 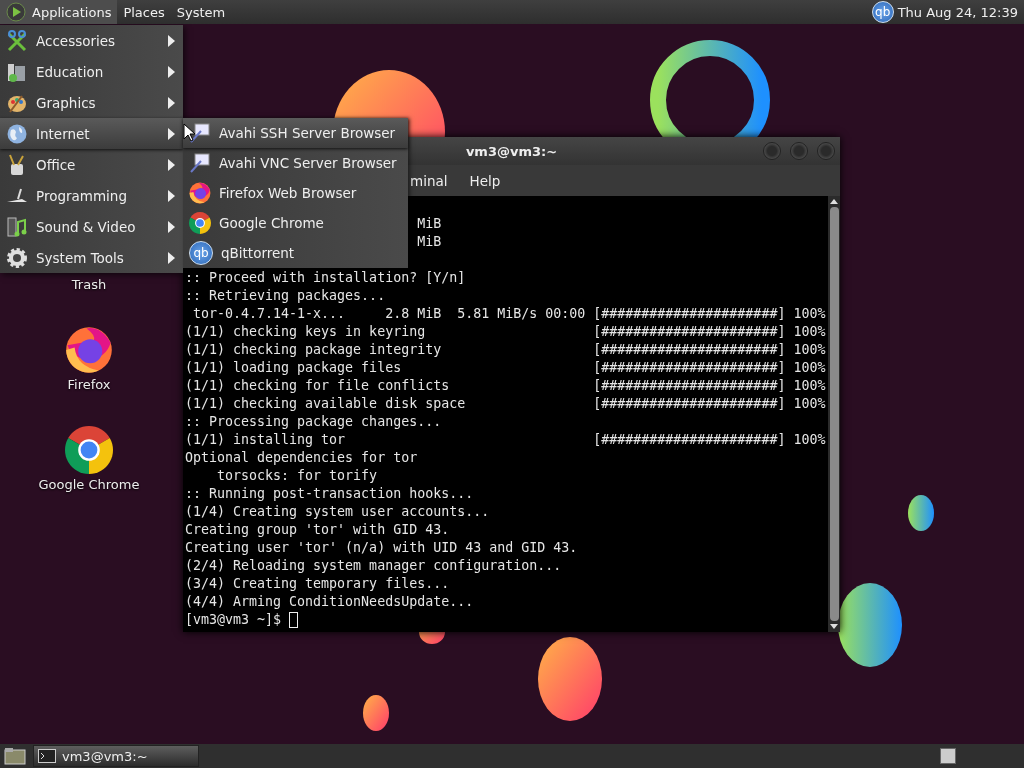 I want to click on terminal-line: Creating group 'tor' with GID 43., so click(x=317, y=530).